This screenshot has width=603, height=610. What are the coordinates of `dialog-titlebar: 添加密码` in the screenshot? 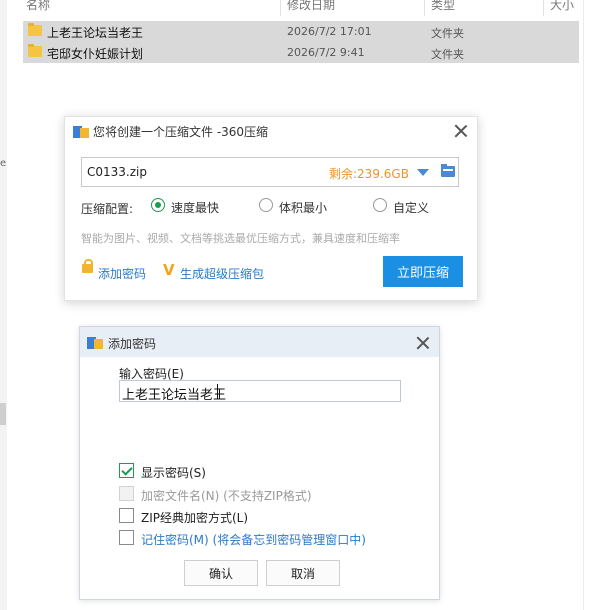 It's located at (259, 342).